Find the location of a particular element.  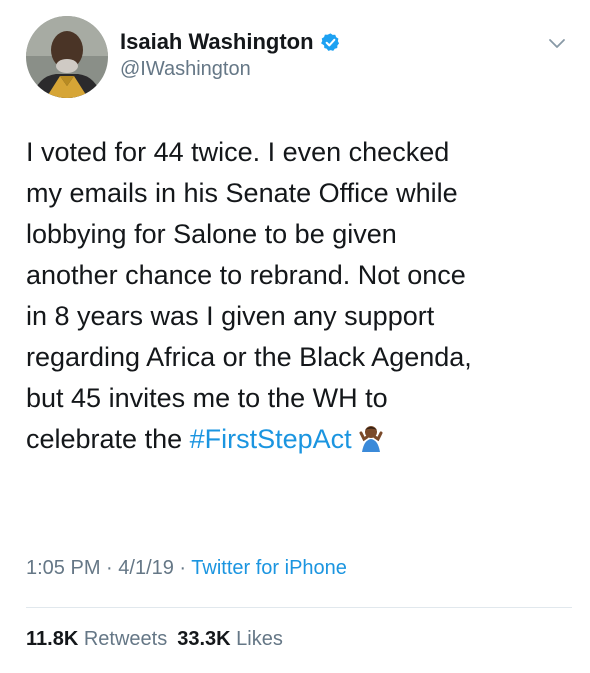

tweet-line: but 45 invites me to the WH to is located at coordinates (207, 398).